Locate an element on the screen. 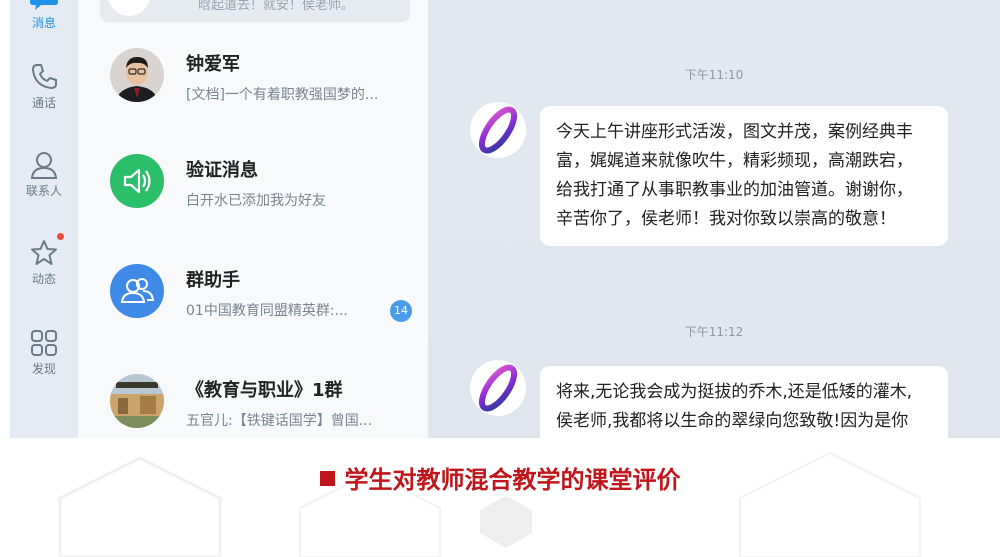 This screenshot has height=557, width=1000. nav-label: 动态 is located at coordinates (43, 279).